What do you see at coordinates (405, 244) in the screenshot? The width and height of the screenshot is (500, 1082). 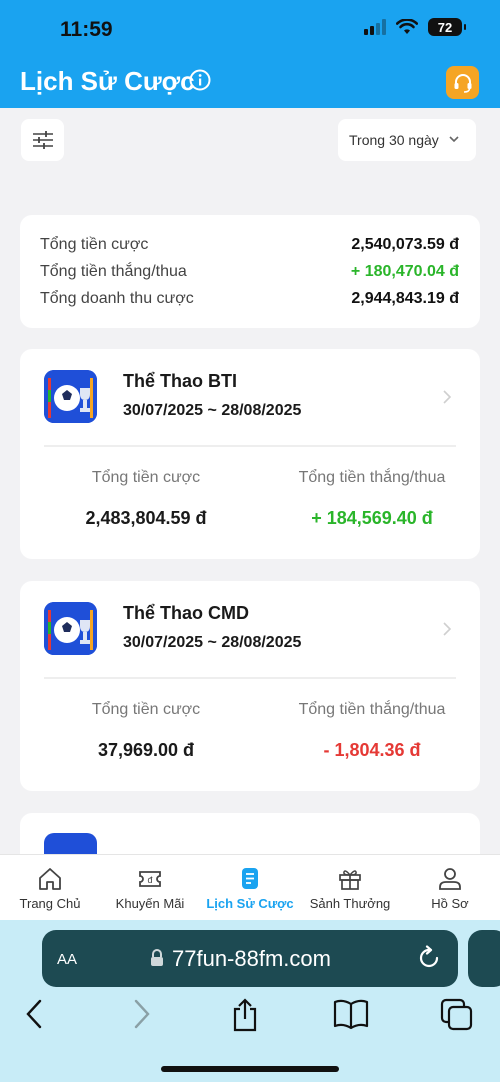 I see `summary-value: 2,540,073.59 đ` at bounding box center [405, 244].